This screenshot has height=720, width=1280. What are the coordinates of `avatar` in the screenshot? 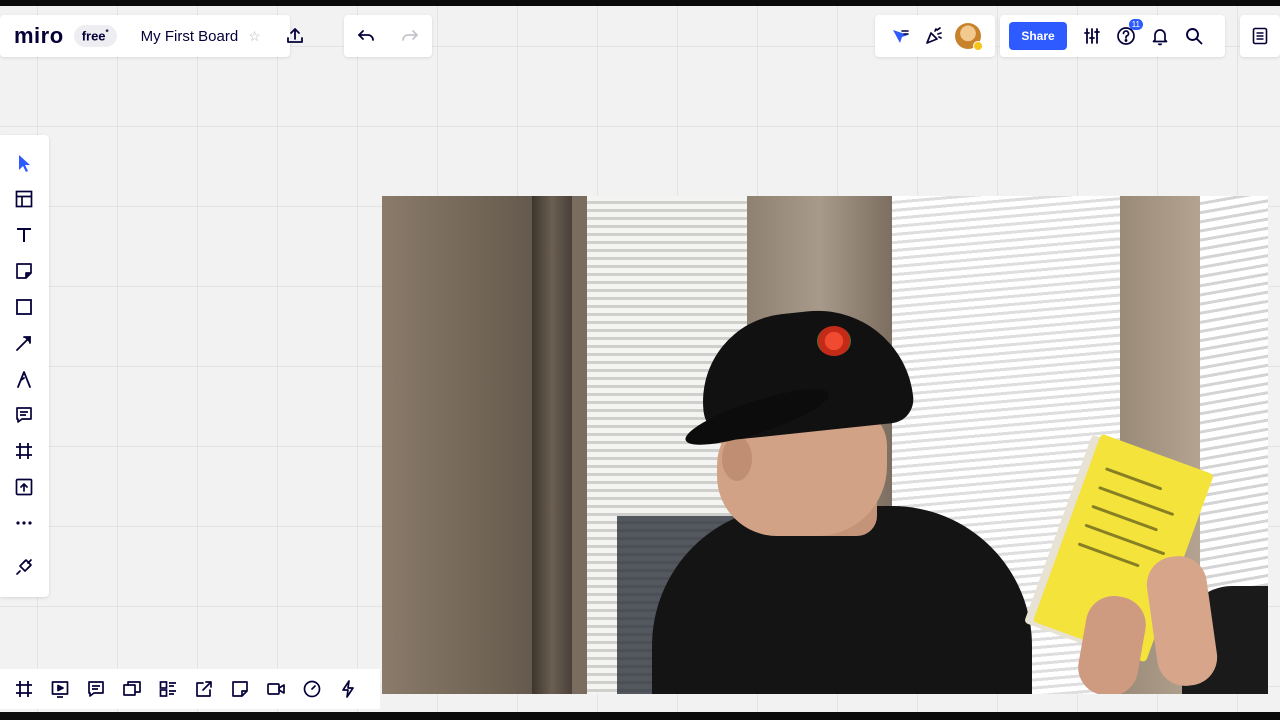 It's located at (969, 37).